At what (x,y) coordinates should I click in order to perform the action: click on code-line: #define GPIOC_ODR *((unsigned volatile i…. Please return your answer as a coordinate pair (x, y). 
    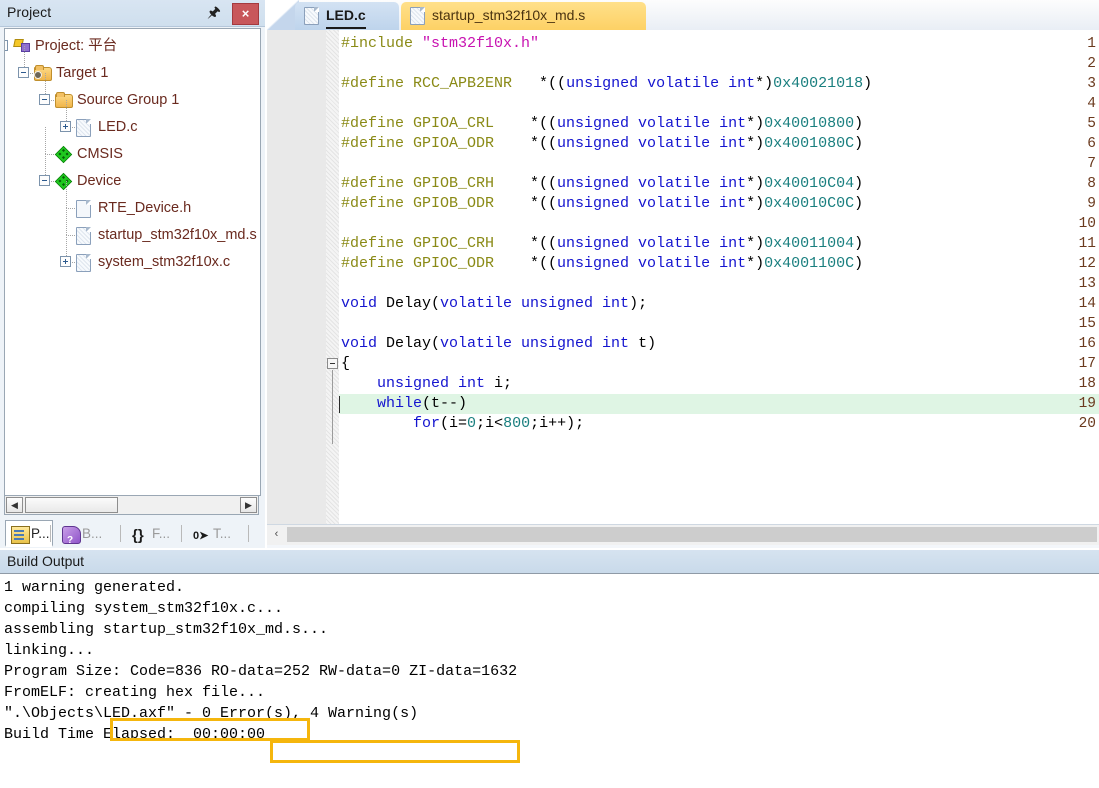
    Looking at the image, I should click on (602, 264).